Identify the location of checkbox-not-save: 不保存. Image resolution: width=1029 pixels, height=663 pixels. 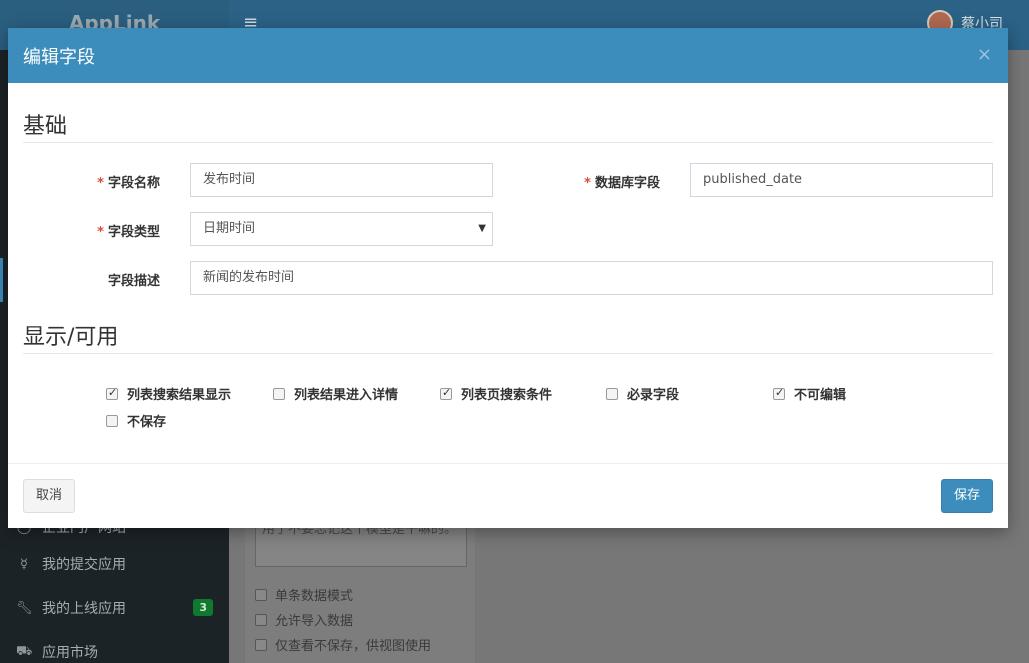
(136, 420).